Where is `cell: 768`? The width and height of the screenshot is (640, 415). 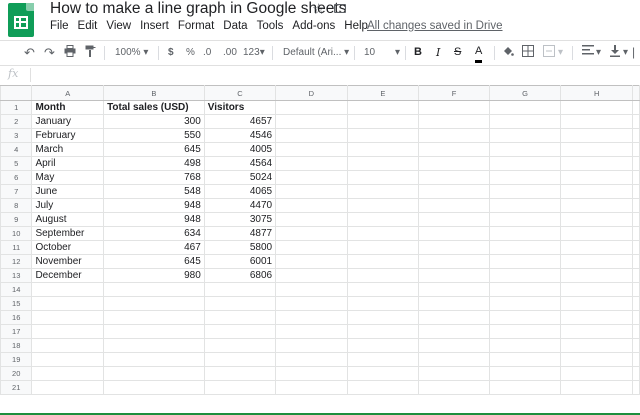
cell: 768 is located at coordinates (154, 177).